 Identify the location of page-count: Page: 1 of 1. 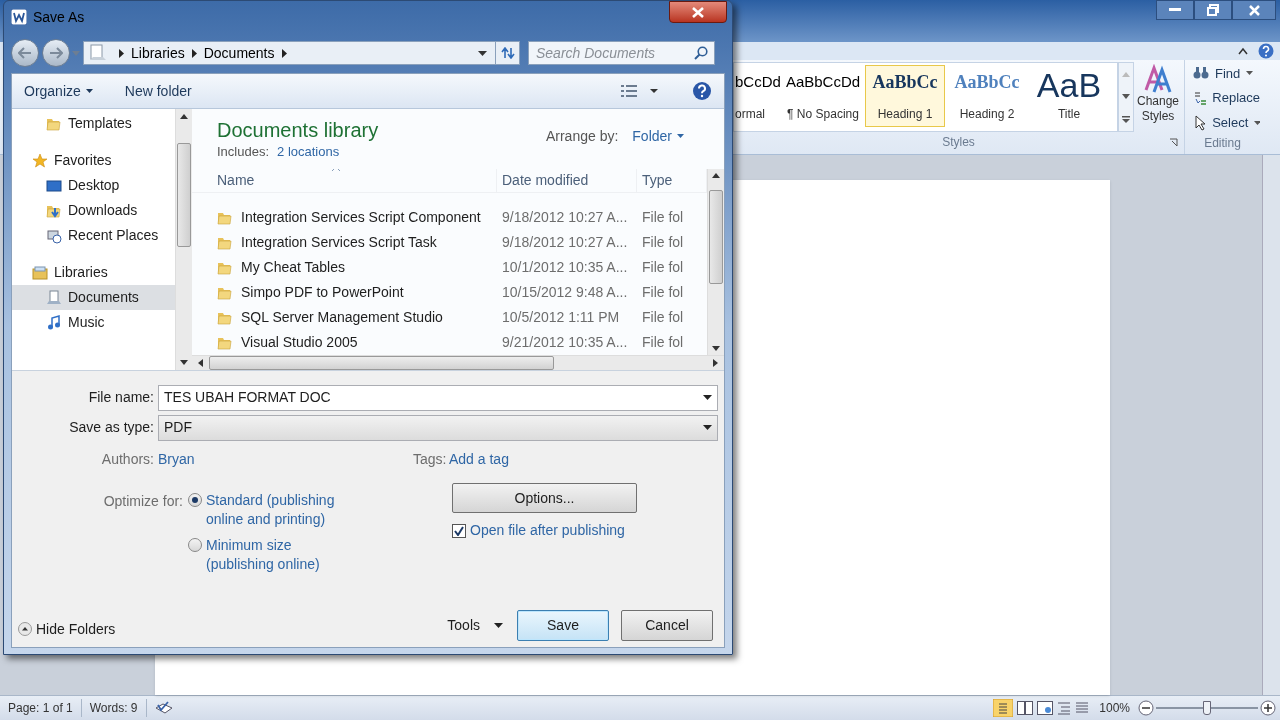
(41, 708).